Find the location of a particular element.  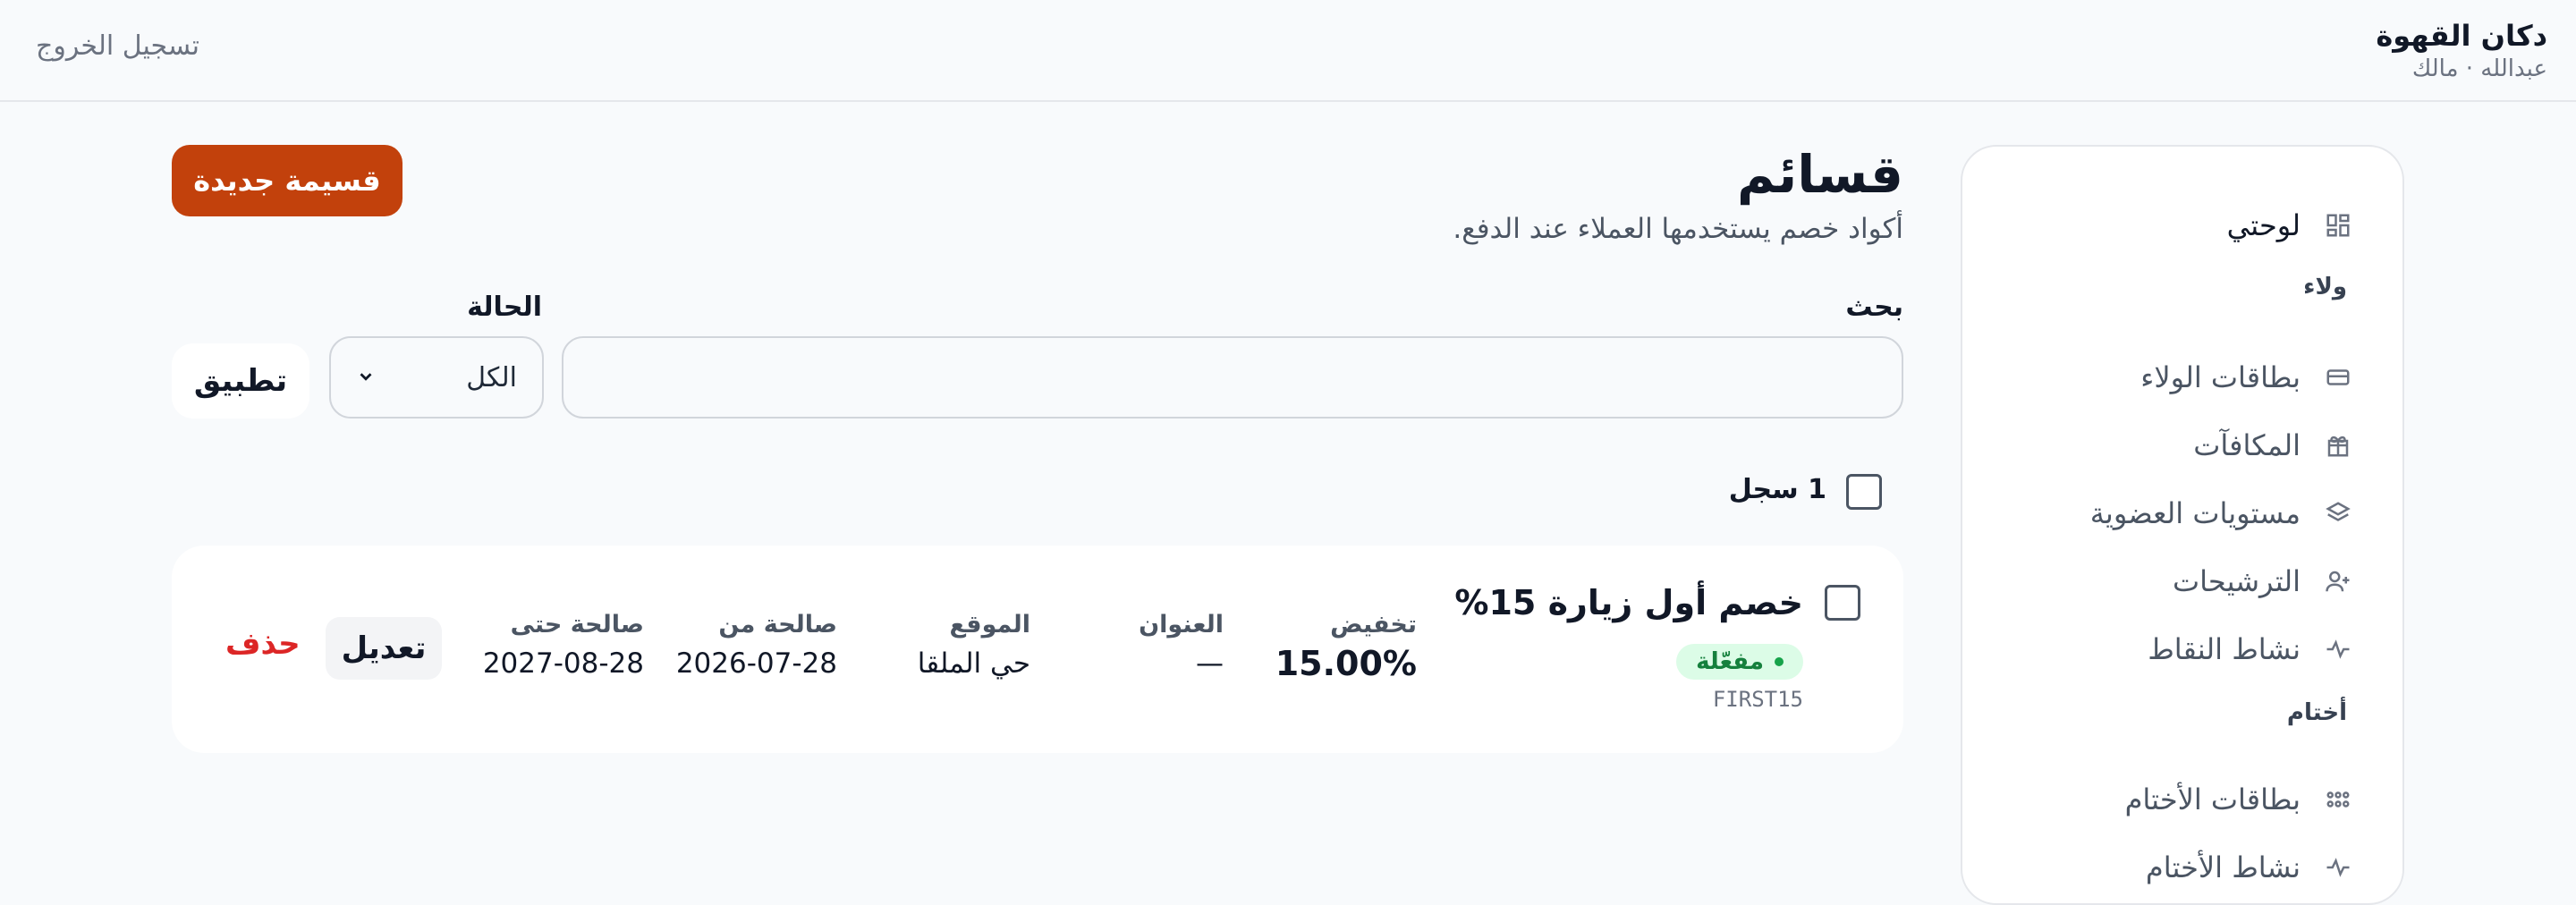

edit-button: تعديل is located at coordinates (384, 649).